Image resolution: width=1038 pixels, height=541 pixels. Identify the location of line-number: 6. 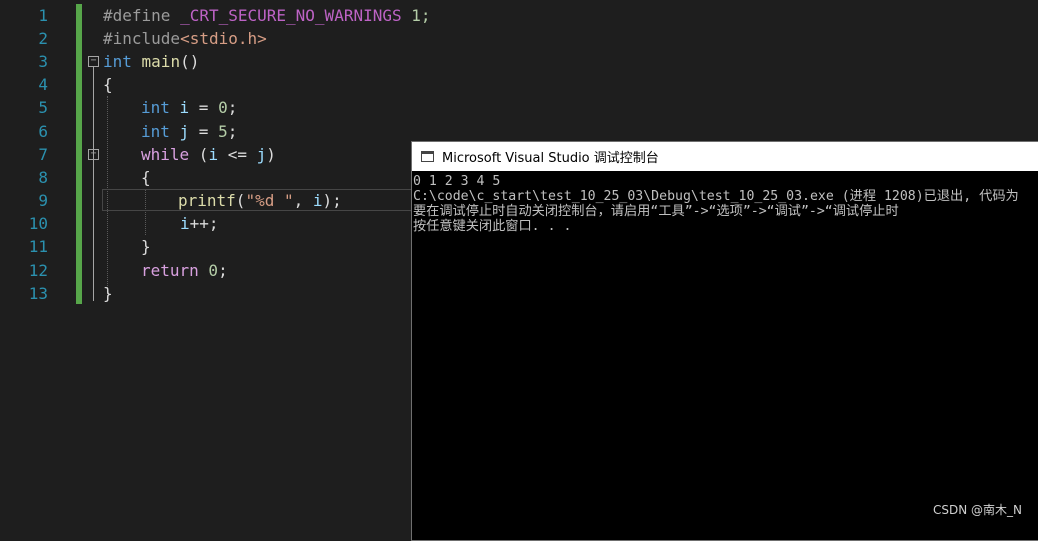
(43, 131).